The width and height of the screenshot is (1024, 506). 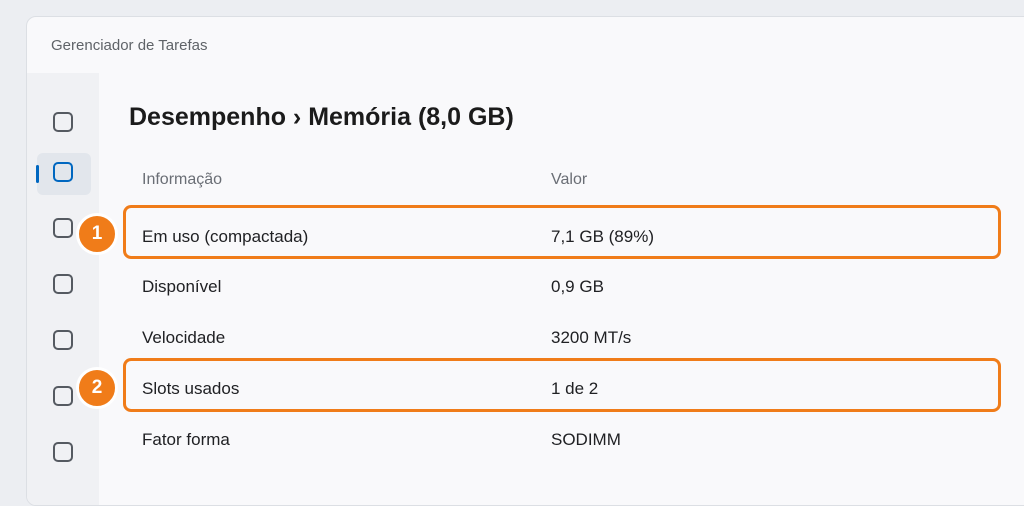 I want to click on row-value-speed: 3200 MT/s, so click(x=591, y=337).